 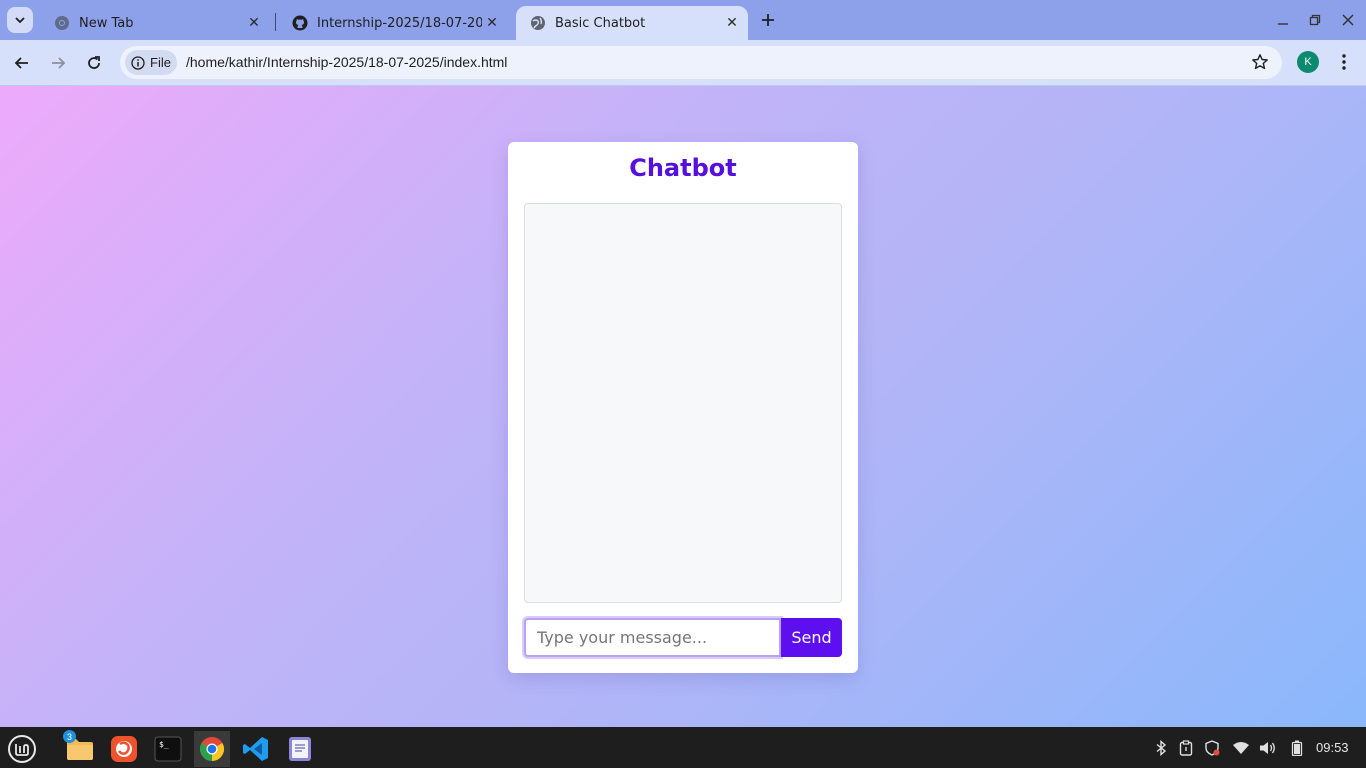 I want to click on start-menu-button, so click(x=22, y=749).